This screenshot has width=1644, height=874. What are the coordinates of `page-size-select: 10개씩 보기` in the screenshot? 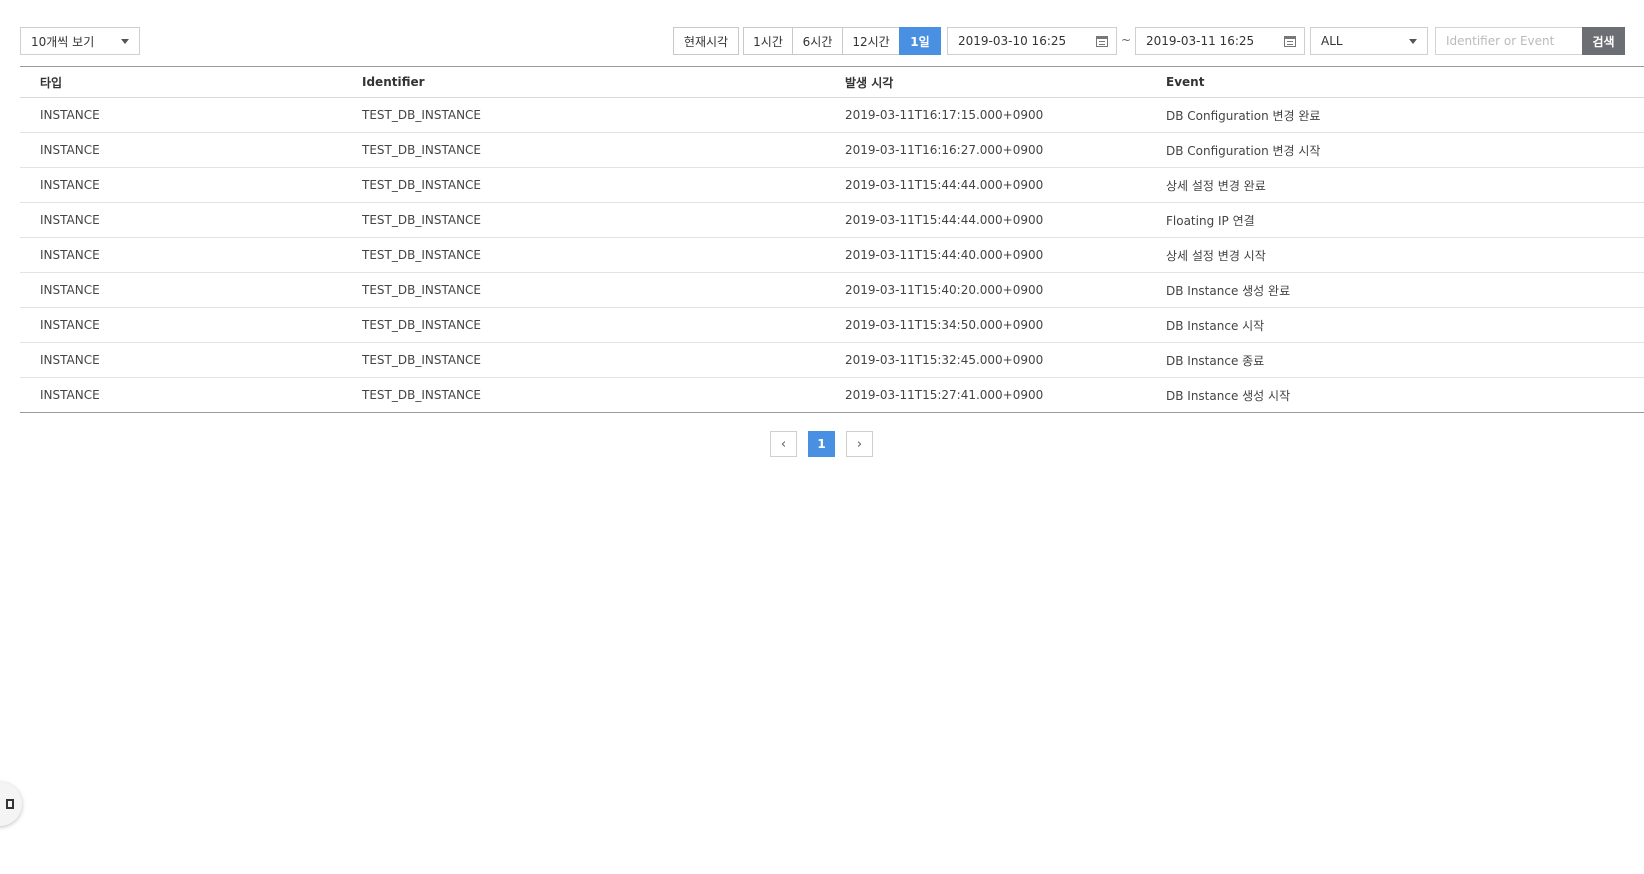 It's located at (80, 41).